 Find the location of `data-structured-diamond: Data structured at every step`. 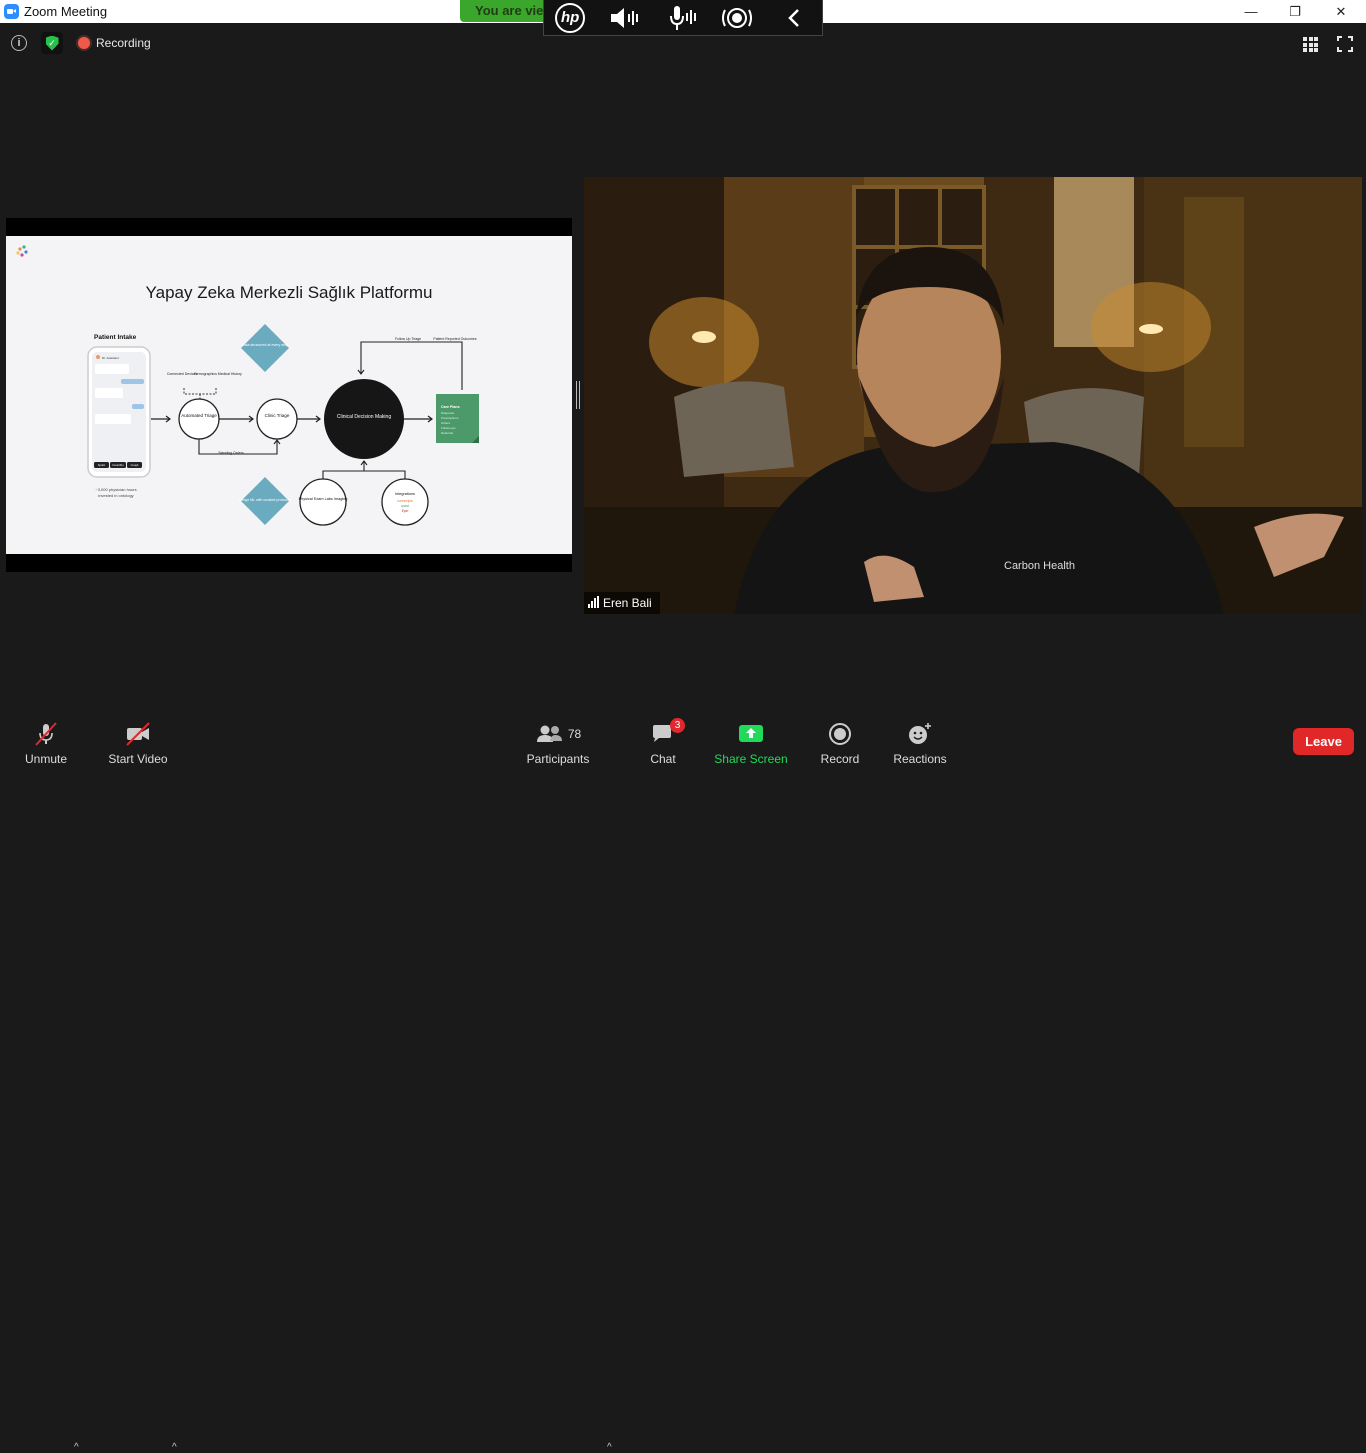

data-structured-diamond: Data structured at every step is located at coordinates (265, 348).